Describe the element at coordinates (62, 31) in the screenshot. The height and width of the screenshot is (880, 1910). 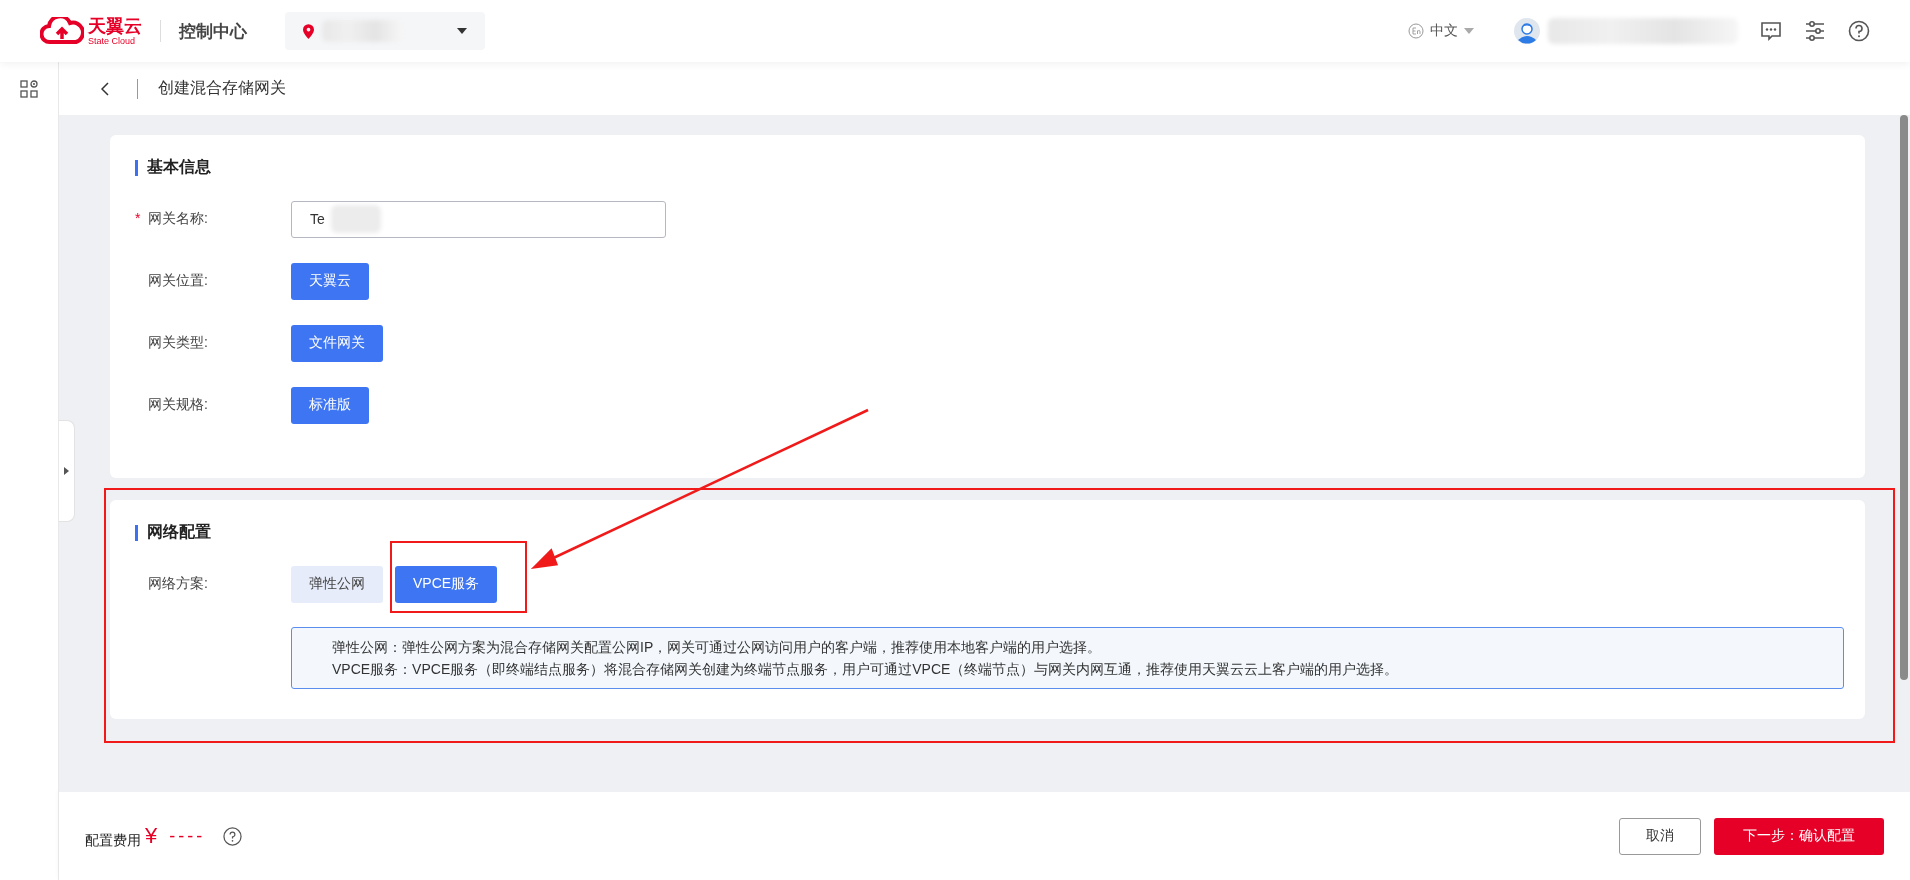
I see `cloud-logo-icon` at that location.